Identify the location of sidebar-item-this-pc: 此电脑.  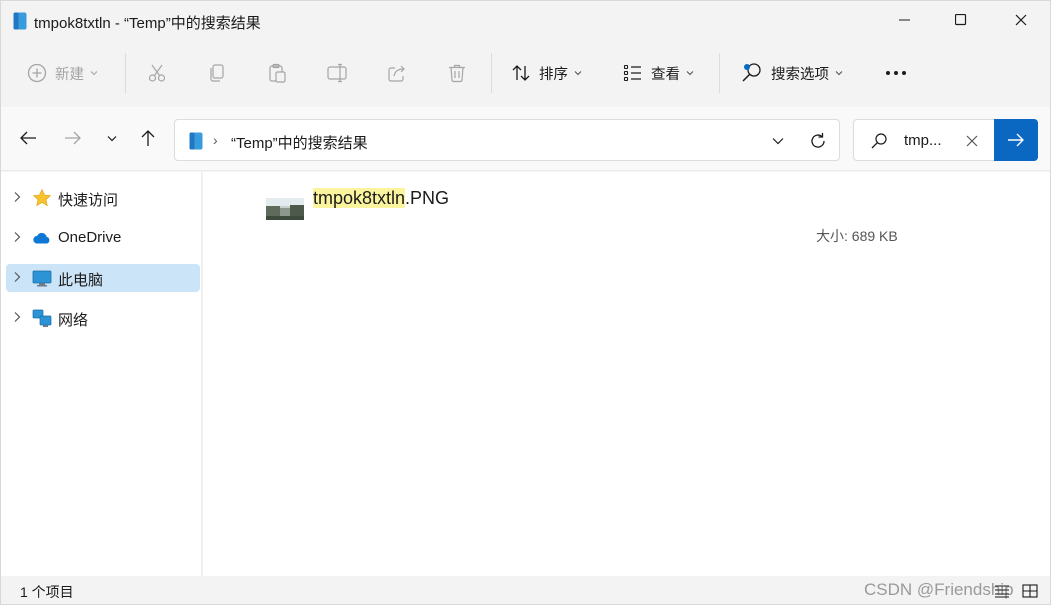
(103, 278).